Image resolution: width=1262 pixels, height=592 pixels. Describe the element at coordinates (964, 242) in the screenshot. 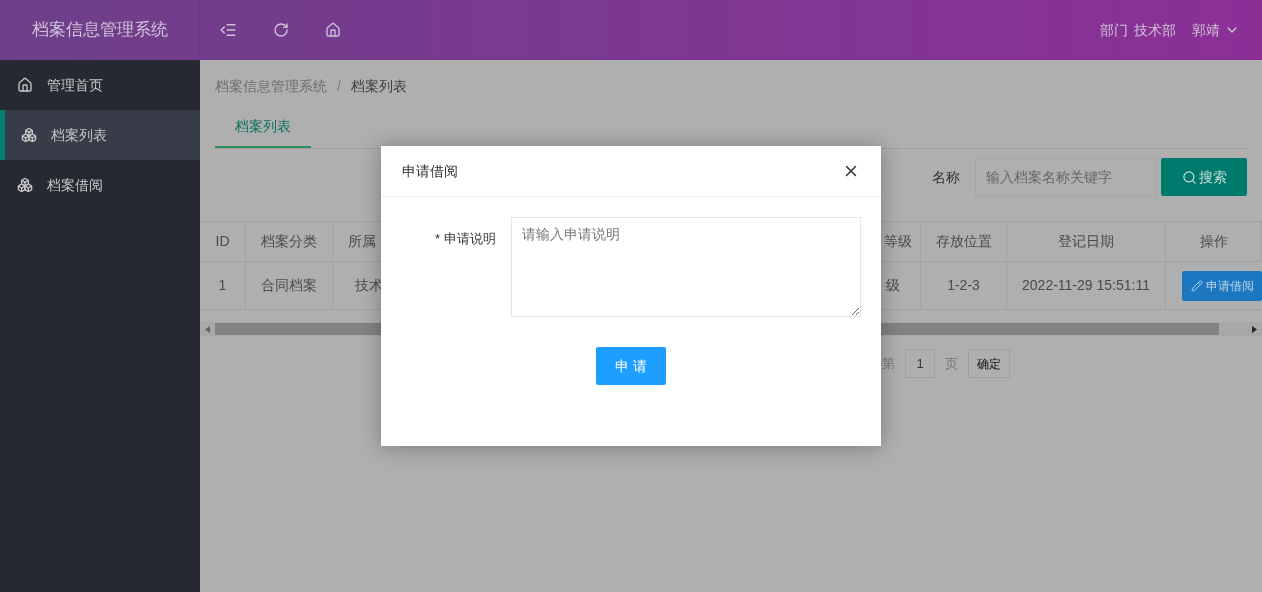

I see `column-header: 存放位置` at that location.